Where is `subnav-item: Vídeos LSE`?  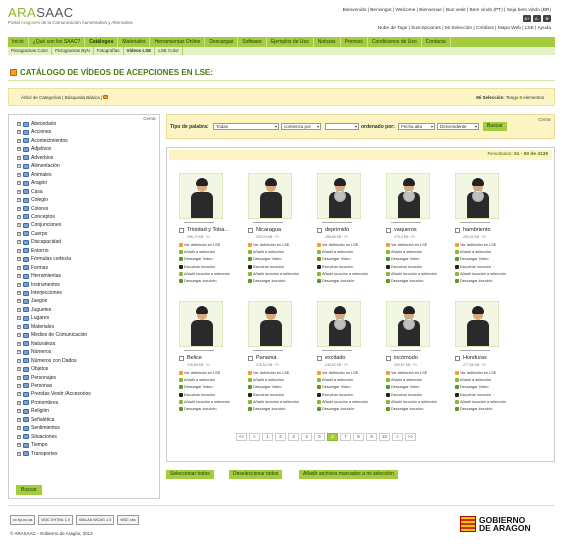
subnav-item: Vídeos LSE is located at coordinates (140, 51).